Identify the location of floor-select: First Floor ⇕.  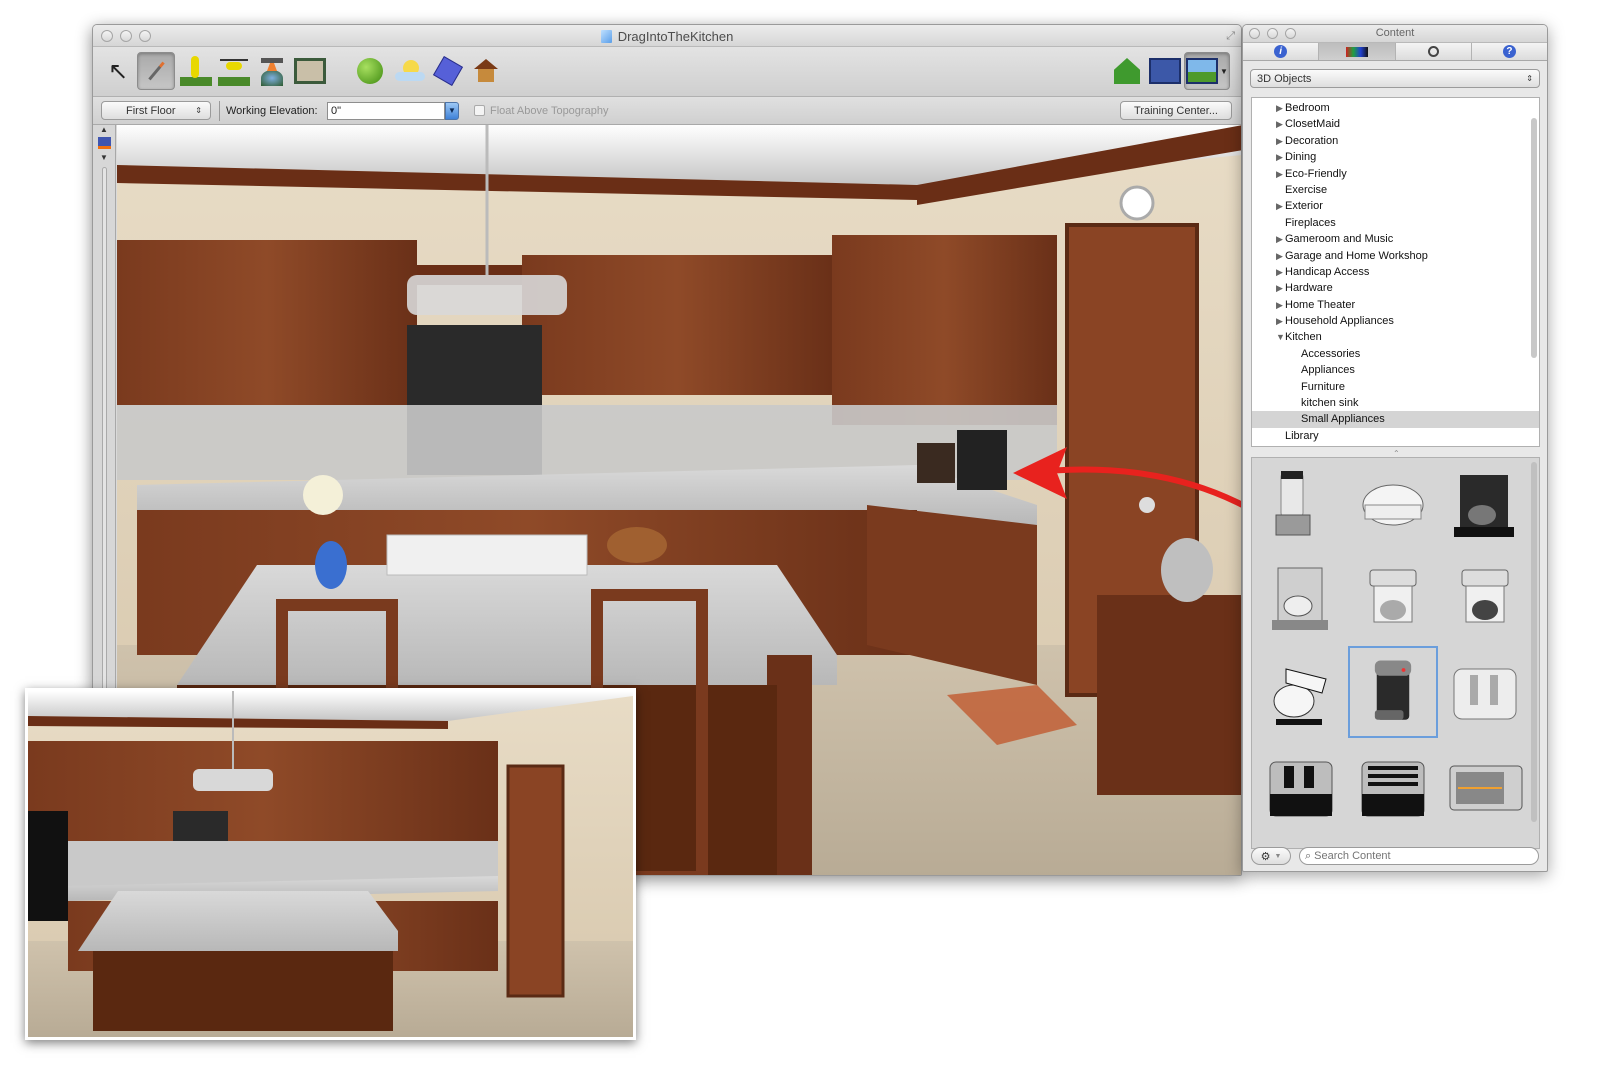
(156, 110).